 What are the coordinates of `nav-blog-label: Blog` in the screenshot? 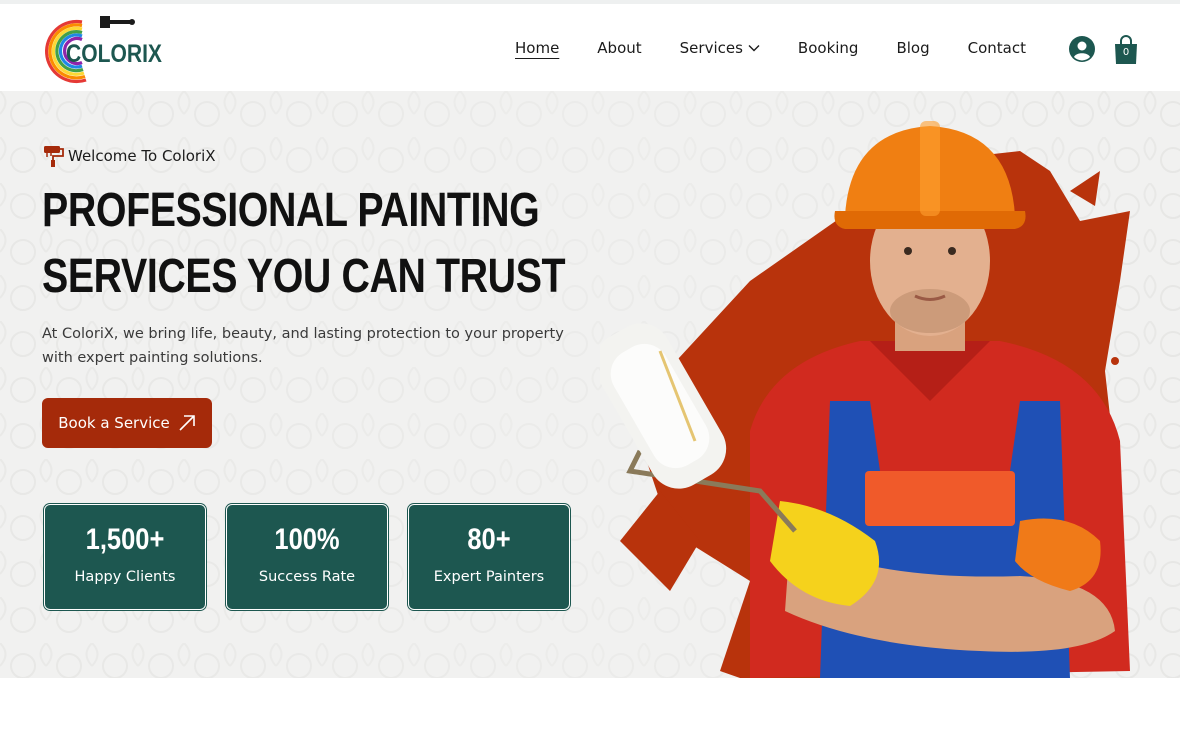 It's located at (913, 48).